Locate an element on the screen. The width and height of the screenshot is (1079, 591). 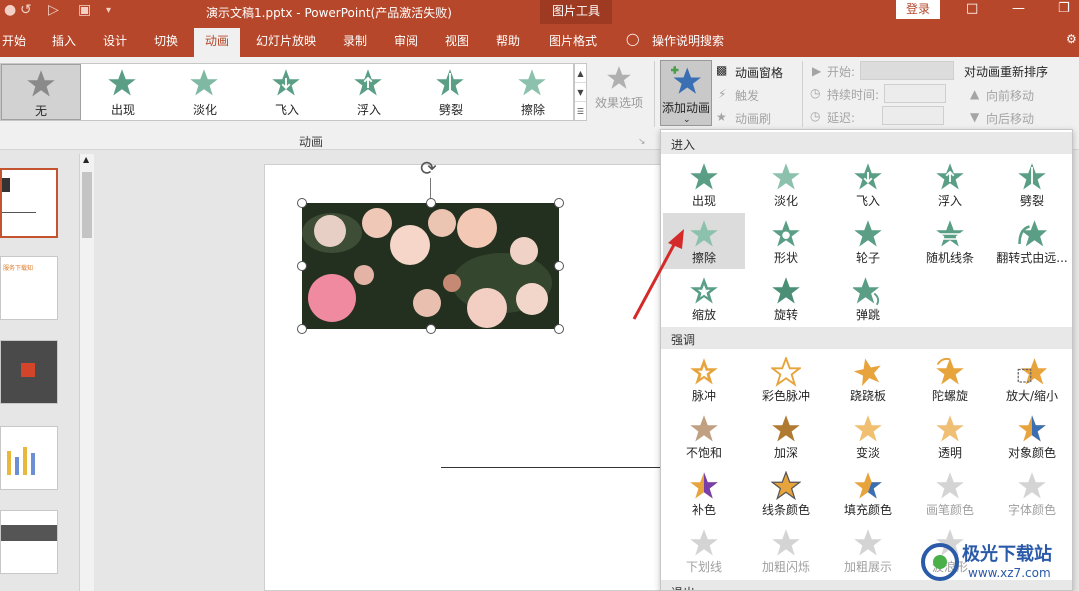
resize-handle-w is located at coordinates (302, 266).